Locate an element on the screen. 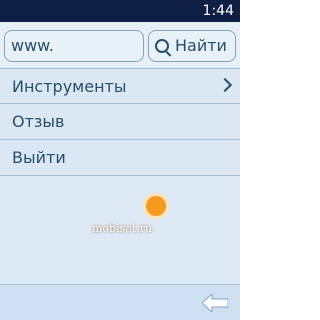  menu-item-tools: Инструменты is located at coordinates (120, 86).